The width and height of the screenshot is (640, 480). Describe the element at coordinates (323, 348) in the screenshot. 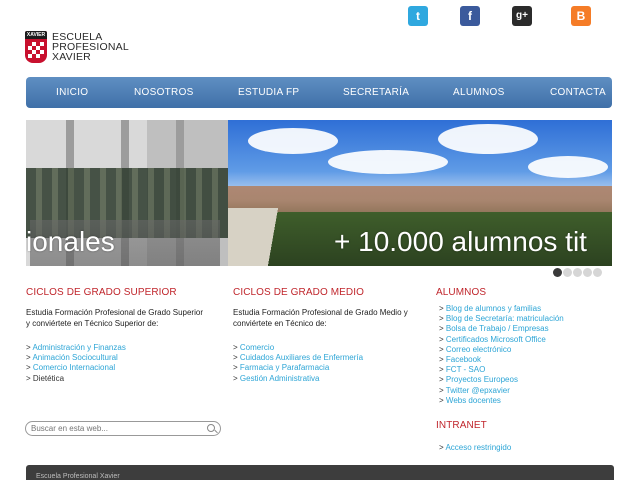

I see `list-item: > Comercio` at that location.